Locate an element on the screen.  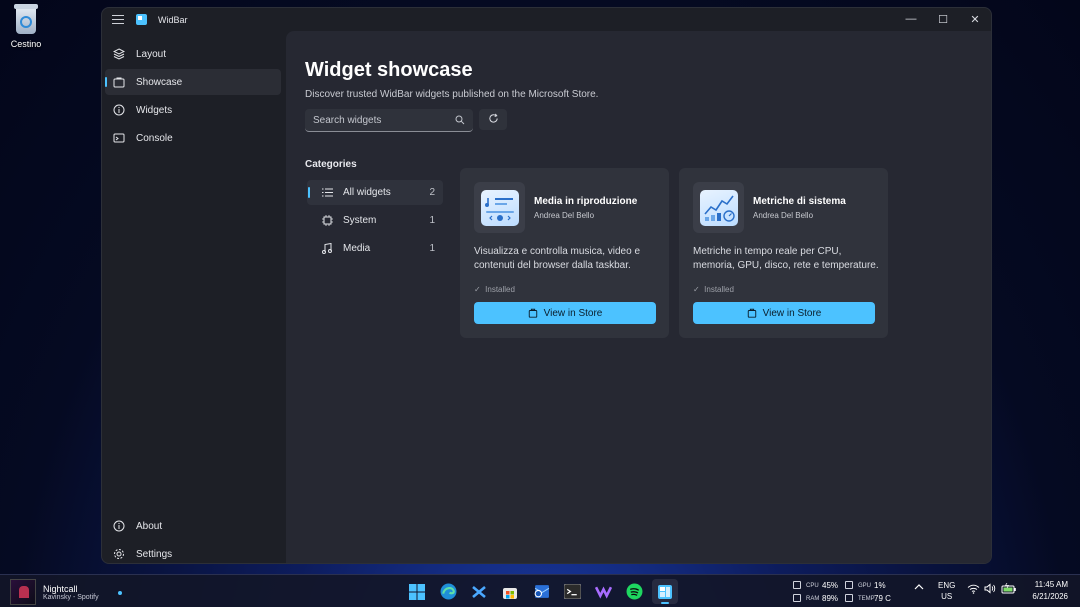
temperature-icon is located at coordinates (849, 598).